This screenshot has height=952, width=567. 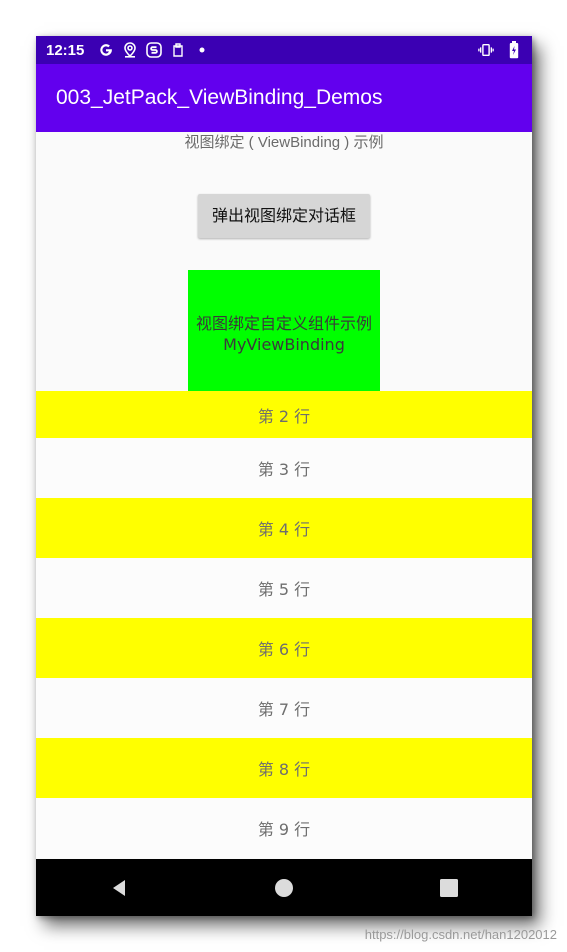 What do you see at coordinates (178, 50) in the screenshot?
I see `clipboard-icon` at bounding box center [178, 50].